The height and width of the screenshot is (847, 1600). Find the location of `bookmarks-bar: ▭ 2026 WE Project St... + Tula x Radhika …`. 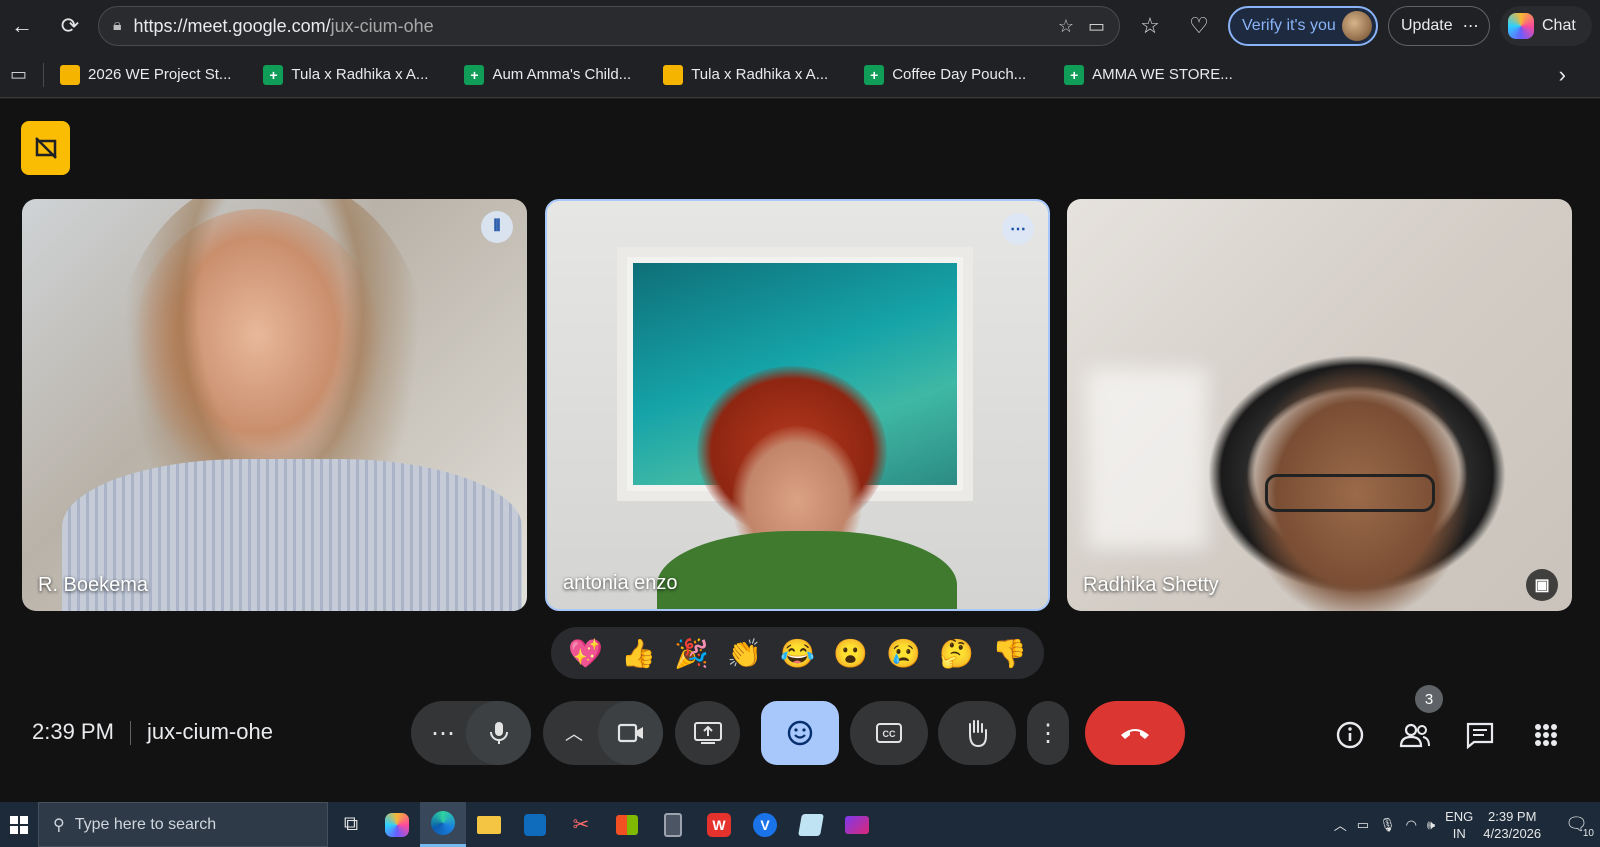

bookmarks-bar: ▭ 2026 WE Project St... + Tula x Radhika … is located at coordinates (800, 75).